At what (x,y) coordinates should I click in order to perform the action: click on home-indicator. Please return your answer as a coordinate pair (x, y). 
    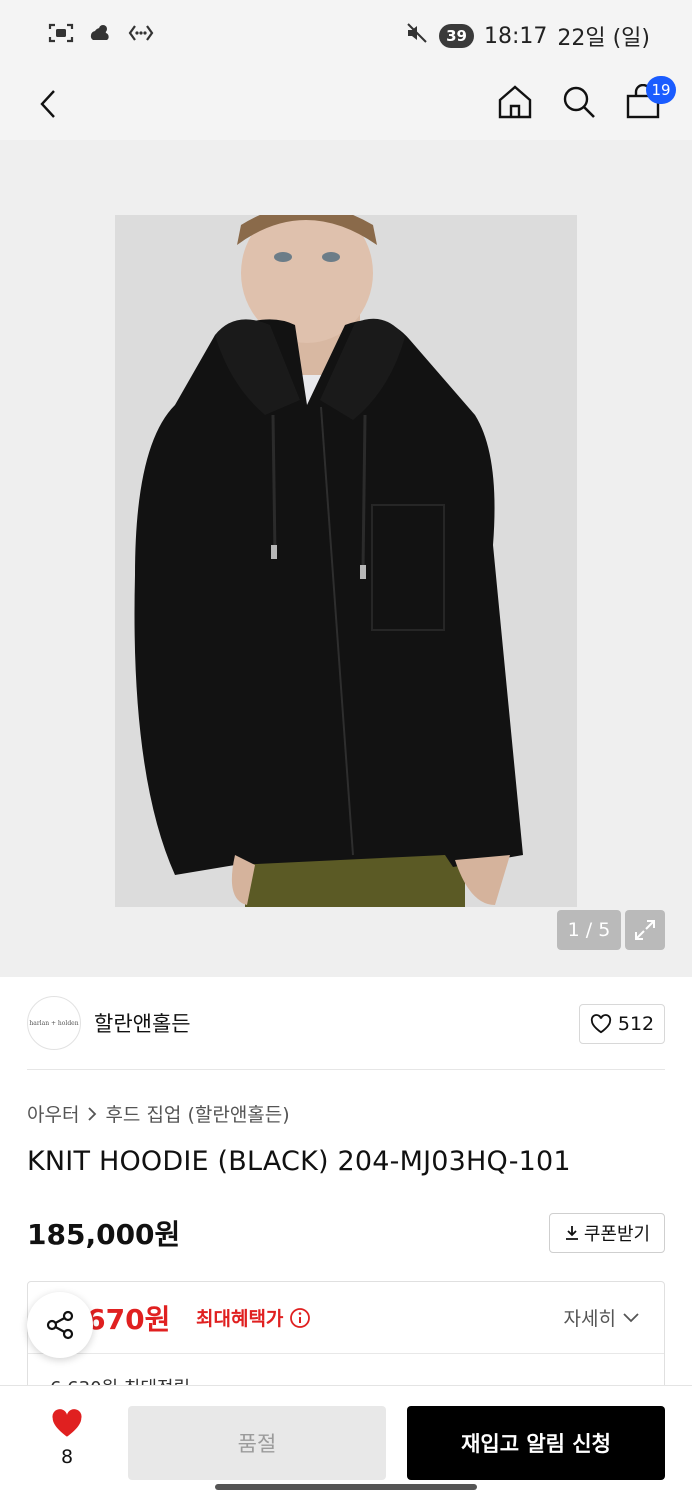
    Looking at the image, I should click on (346, 1487).